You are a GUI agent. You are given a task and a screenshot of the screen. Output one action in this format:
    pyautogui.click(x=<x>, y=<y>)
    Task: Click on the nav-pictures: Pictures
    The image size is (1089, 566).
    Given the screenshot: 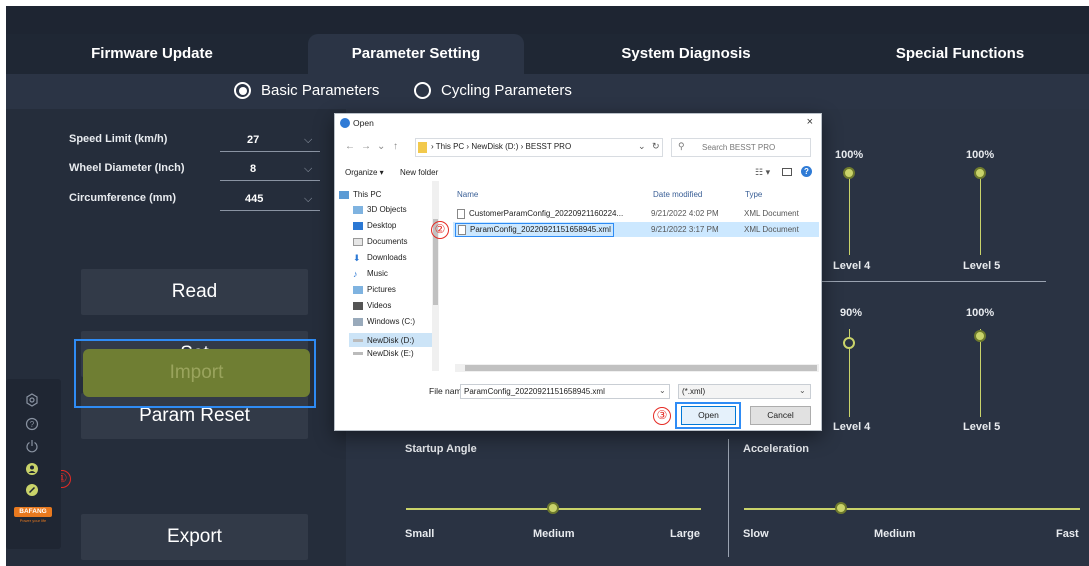 What is the action you would take?
    pyautogui.click(x=374, y=289)
    